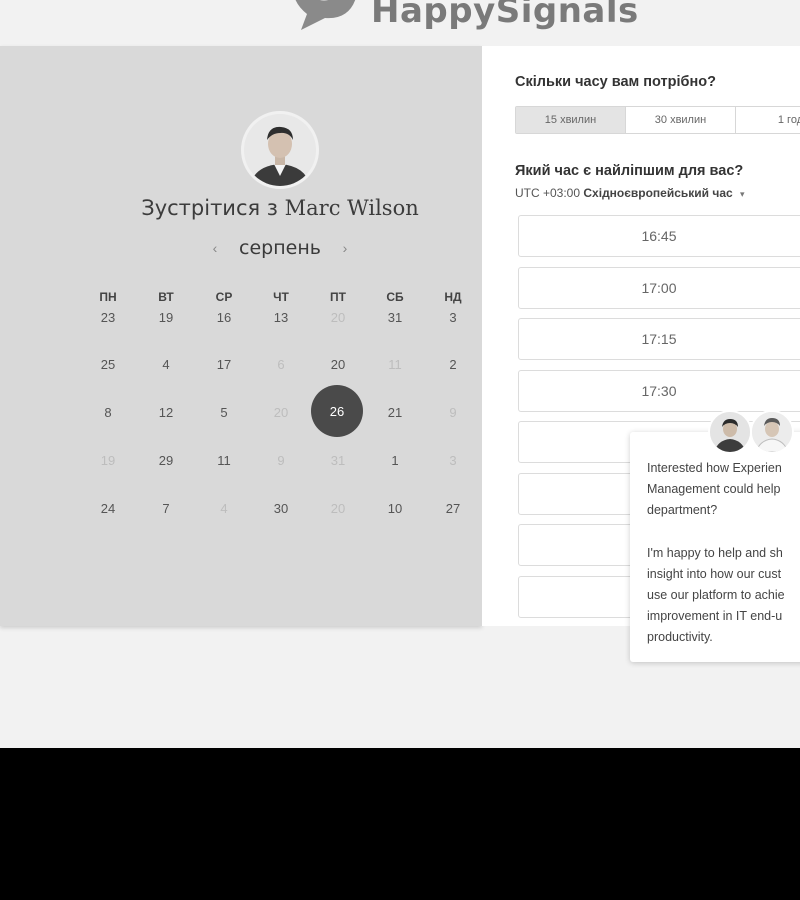 The width and height of the screenshot is (800, 900). I want to click on calendar-day: 4, so click(166, 364).